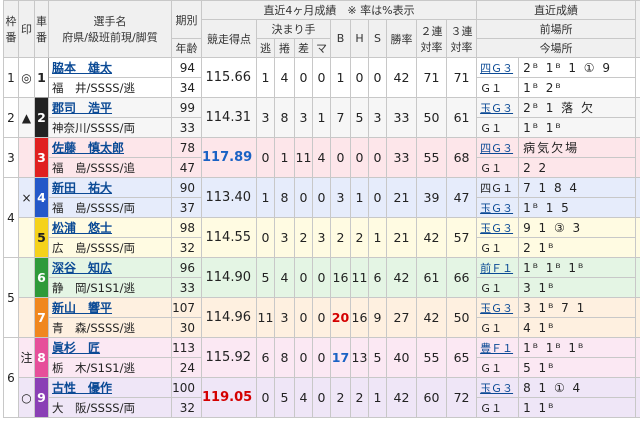 The image size is (640, 424). What do you see at coordinates (498, 207) in the screenshot?
I see `curr-grade: 玉Ｇ３` at bounding box center [498, 207].